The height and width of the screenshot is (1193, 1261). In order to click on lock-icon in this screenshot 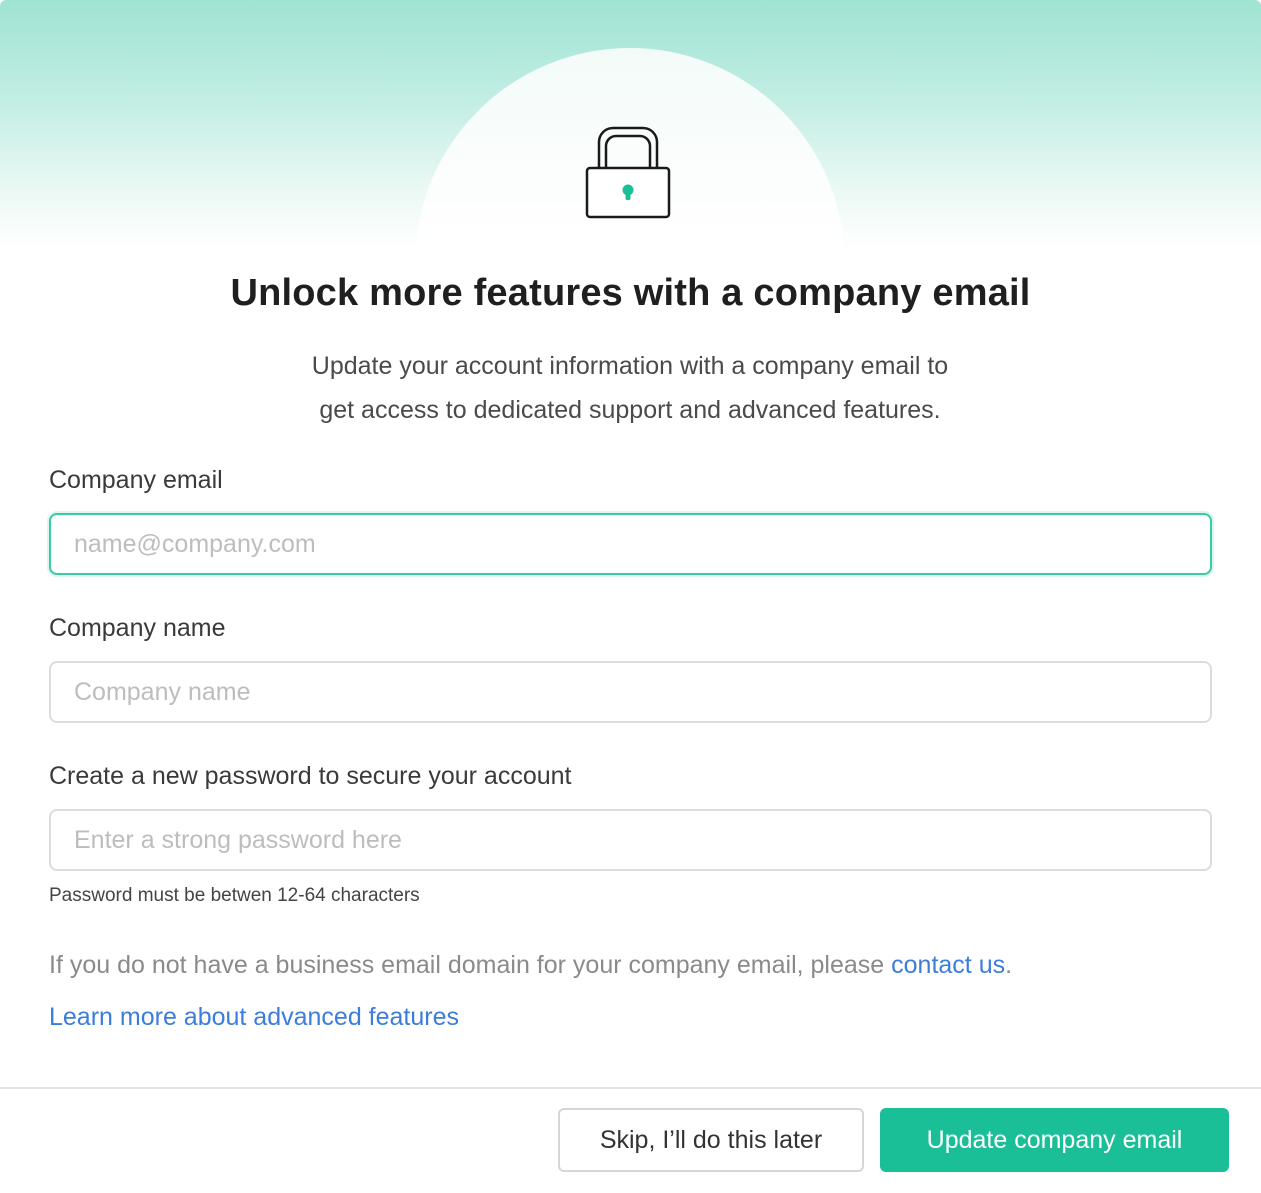, I will do `click(628, 172)`.